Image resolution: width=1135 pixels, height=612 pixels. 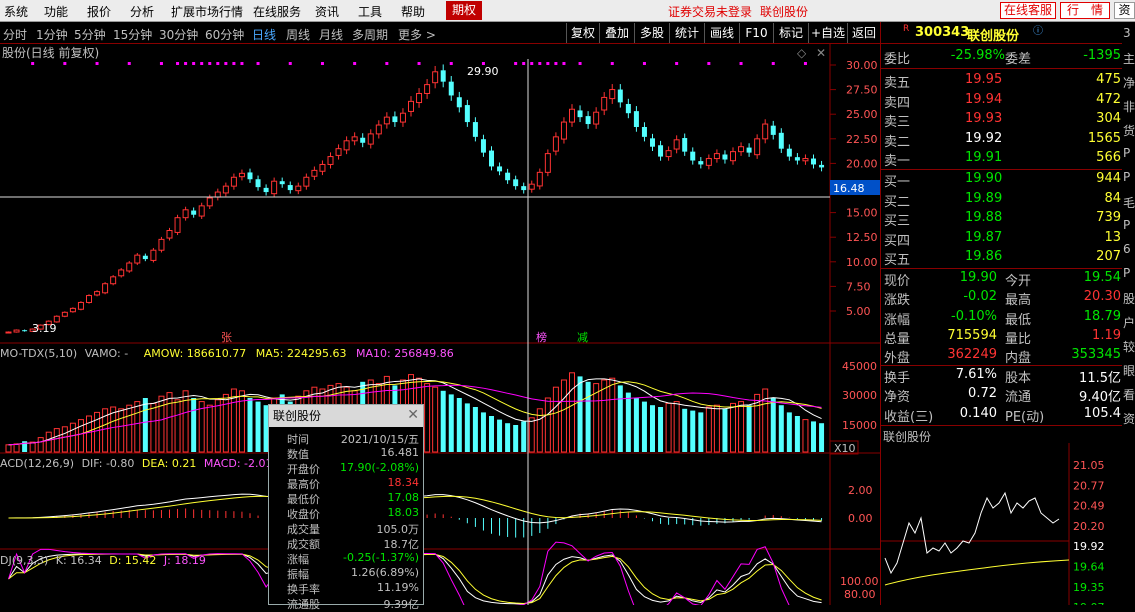 What do you see at coordinates (413, 415) in the screenshot?
I see `popup-close-icon: ✕` at bounding box center [413, 415].